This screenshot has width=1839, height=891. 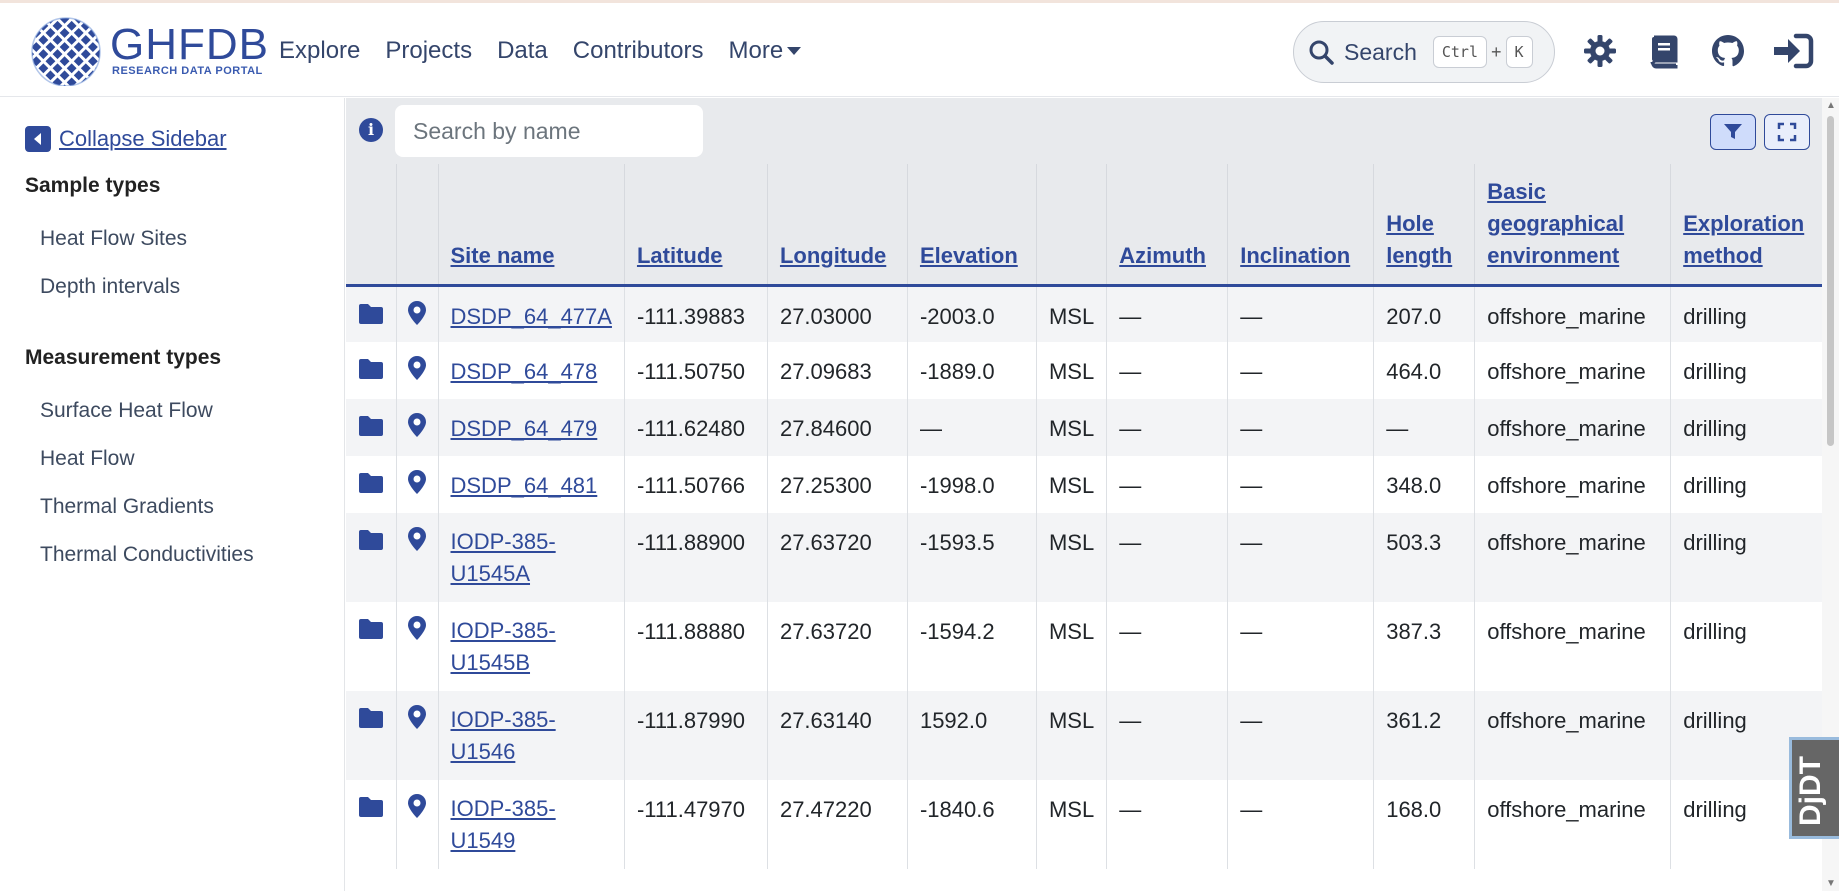 I want to click on col-latitude: Latitude, so click(x=695, y=225).